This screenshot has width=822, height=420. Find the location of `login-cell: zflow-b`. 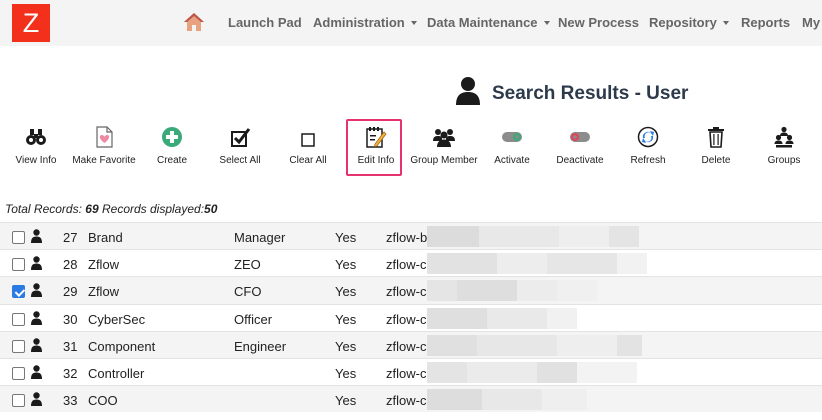

login-cell: zflow-b is located at coordinates (407, 237).